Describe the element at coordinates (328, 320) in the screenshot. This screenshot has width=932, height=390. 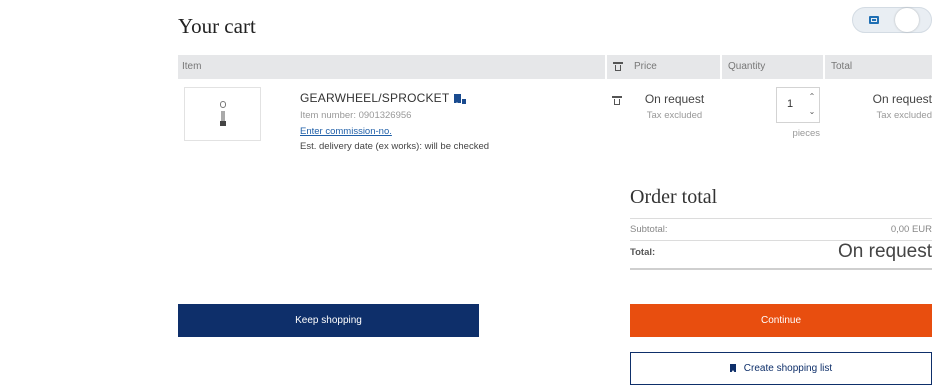
I see `keep-shopping-button: Keep shopping` at that location.